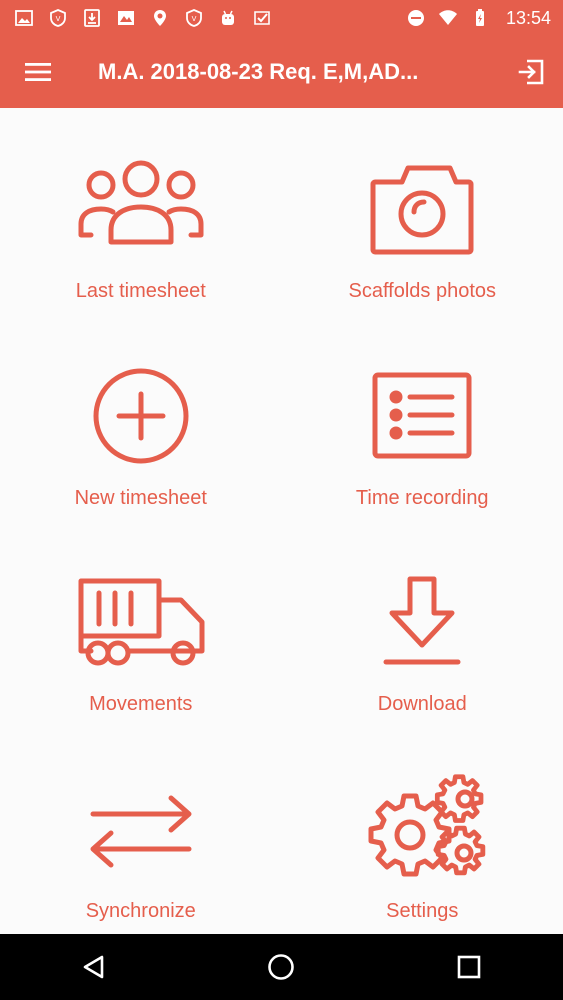  What do you see at coordinates (262, 18) in the screenshot?
I see `check-icon` at bounding box center [262, 18].